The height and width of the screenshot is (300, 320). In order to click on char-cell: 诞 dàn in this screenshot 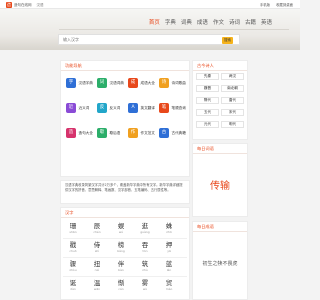, I will do `click(73, 285)`.